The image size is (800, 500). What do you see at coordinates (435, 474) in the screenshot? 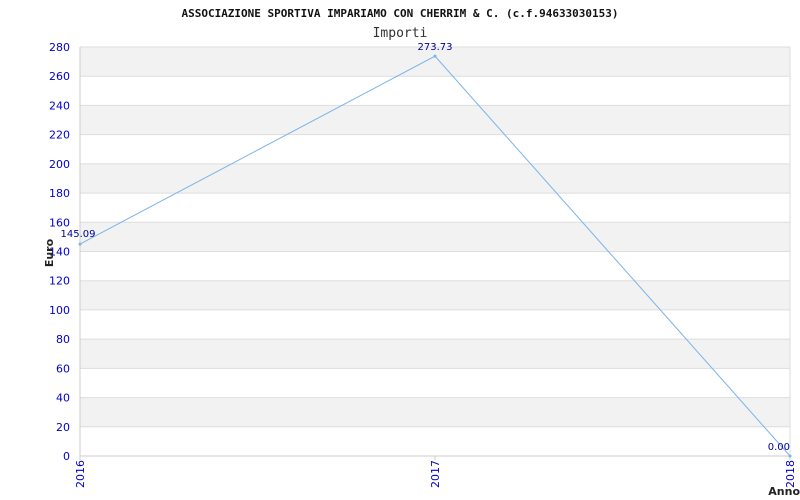
I see `x-tick-label: 2017` at bounding box center [435, 474].